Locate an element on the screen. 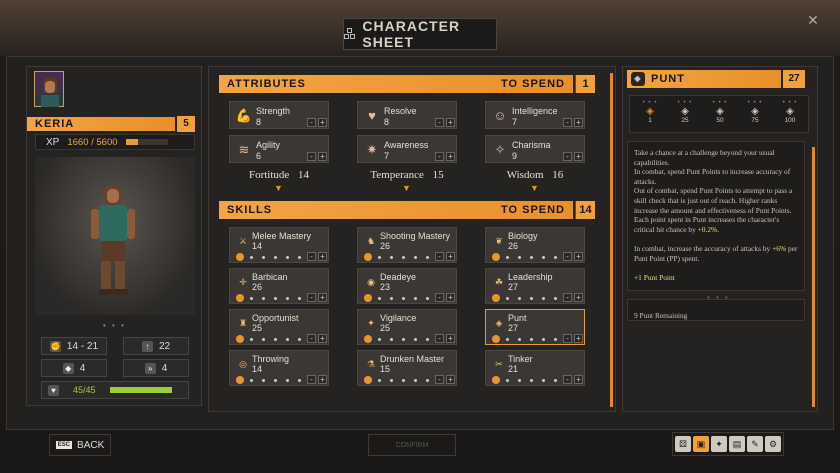 The image size is (840, 473). skill-name: Throwing is located at coordinates (271, 359).